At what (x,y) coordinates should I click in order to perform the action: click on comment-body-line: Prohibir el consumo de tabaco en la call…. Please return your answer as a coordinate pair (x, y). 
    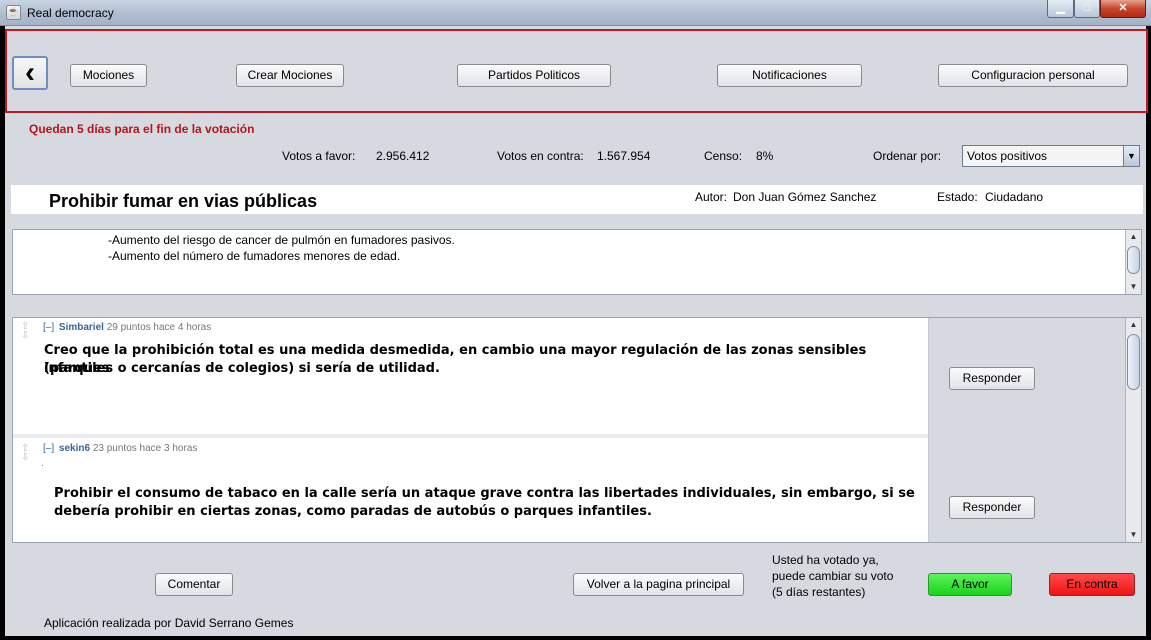
    Looking at the image, I should click on (484, 493).